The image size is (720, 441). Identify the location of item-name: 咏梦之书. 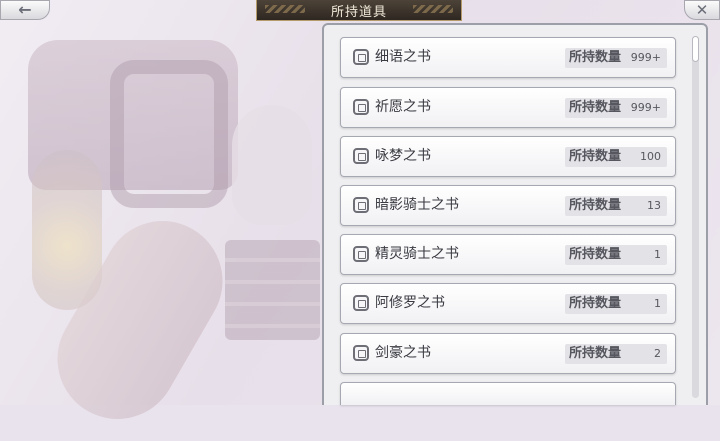
(403, 156).